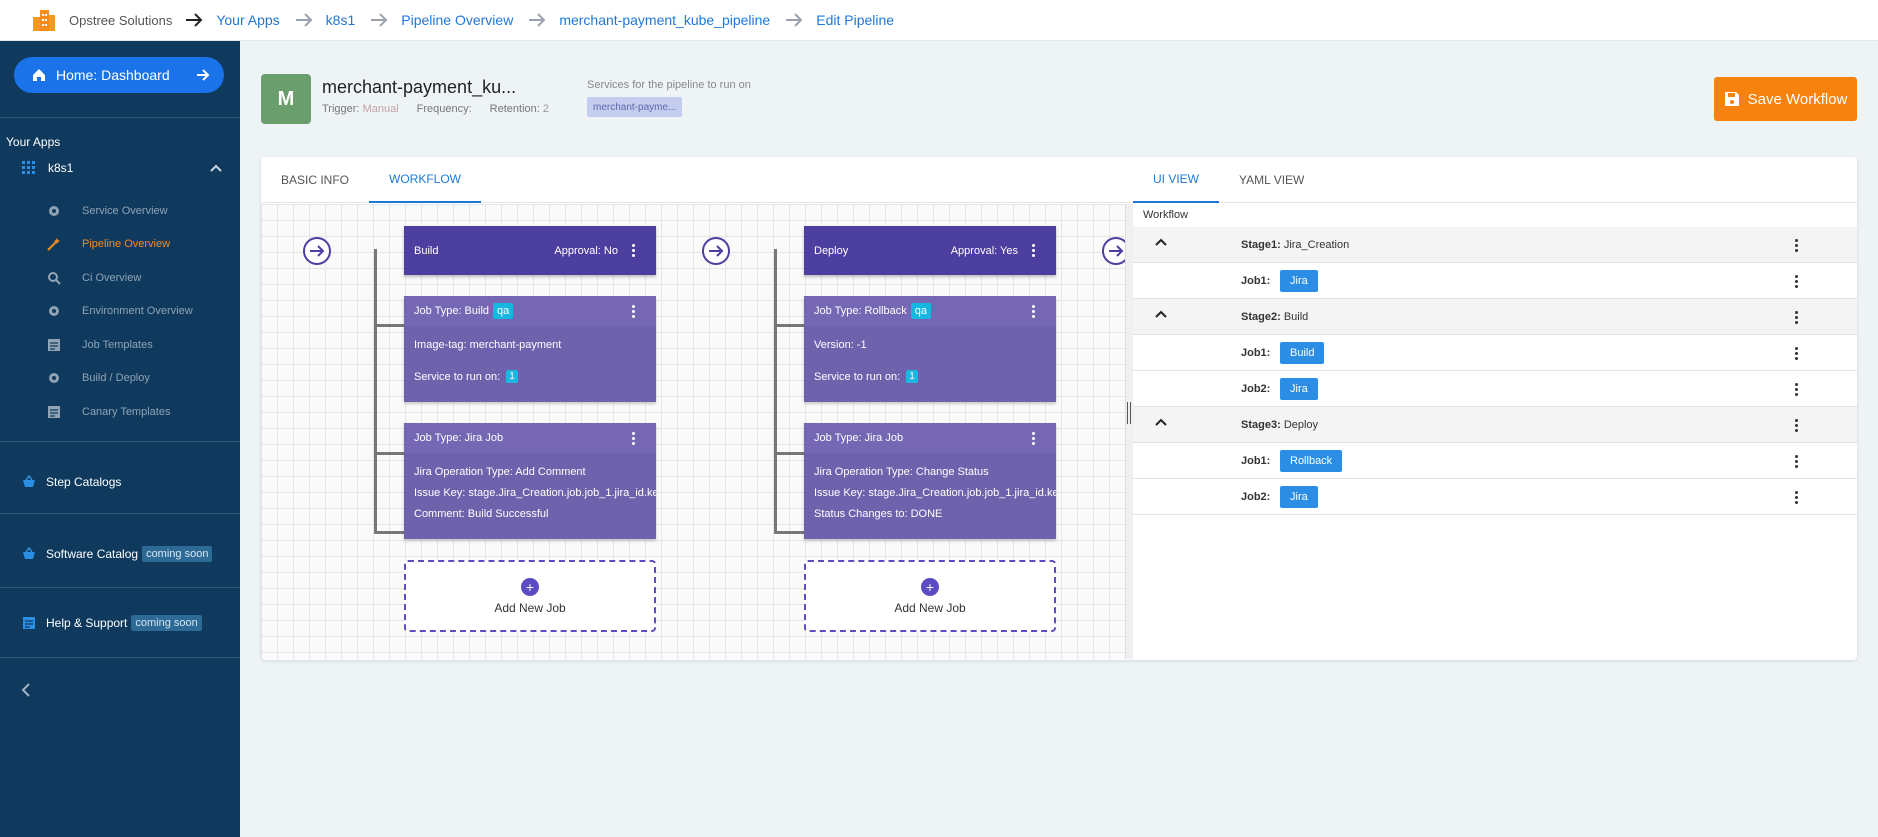 This screenshot has width=1878, height=837. I want to click on breadcrumb-pipeline-overview: Pipeline Overview, so click(457, 20).